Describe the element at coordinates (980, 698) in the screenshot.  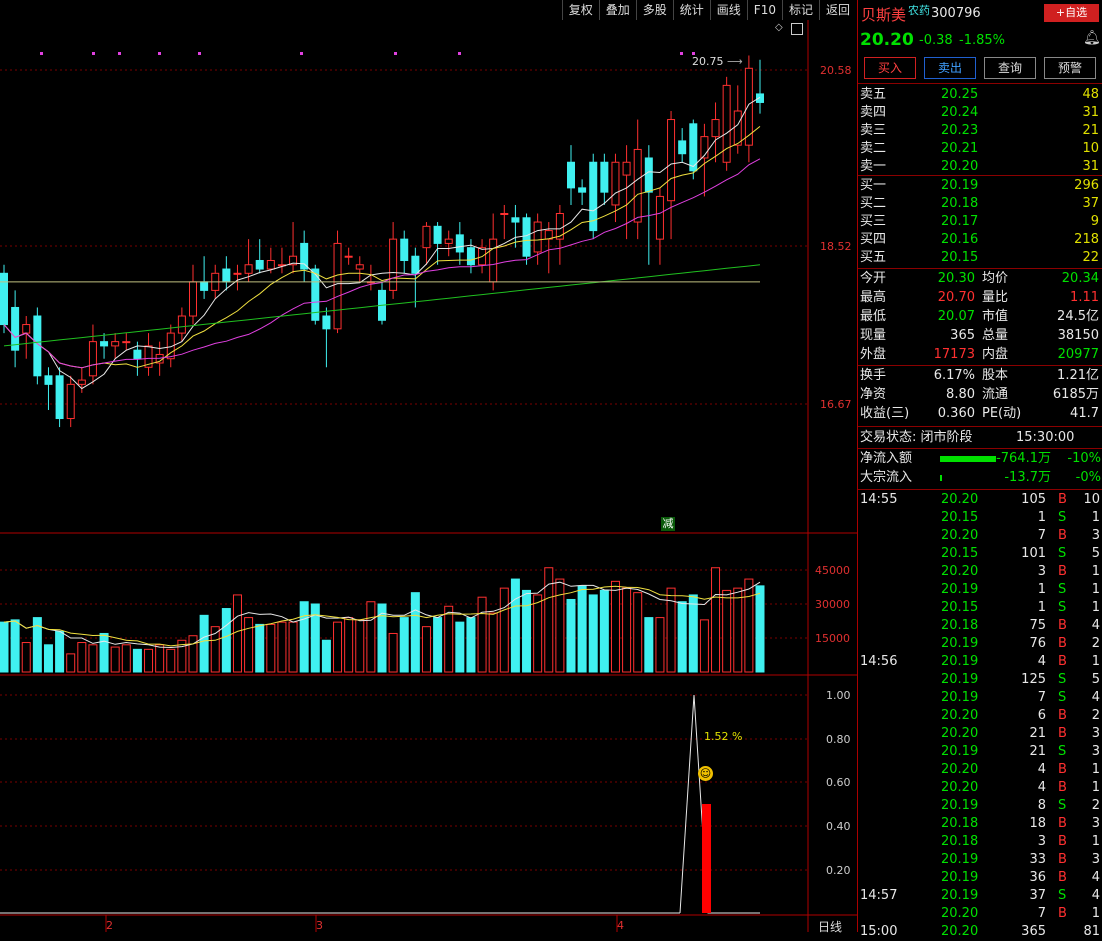
I see `tick-row: 20.19 7 S 4` at that location.